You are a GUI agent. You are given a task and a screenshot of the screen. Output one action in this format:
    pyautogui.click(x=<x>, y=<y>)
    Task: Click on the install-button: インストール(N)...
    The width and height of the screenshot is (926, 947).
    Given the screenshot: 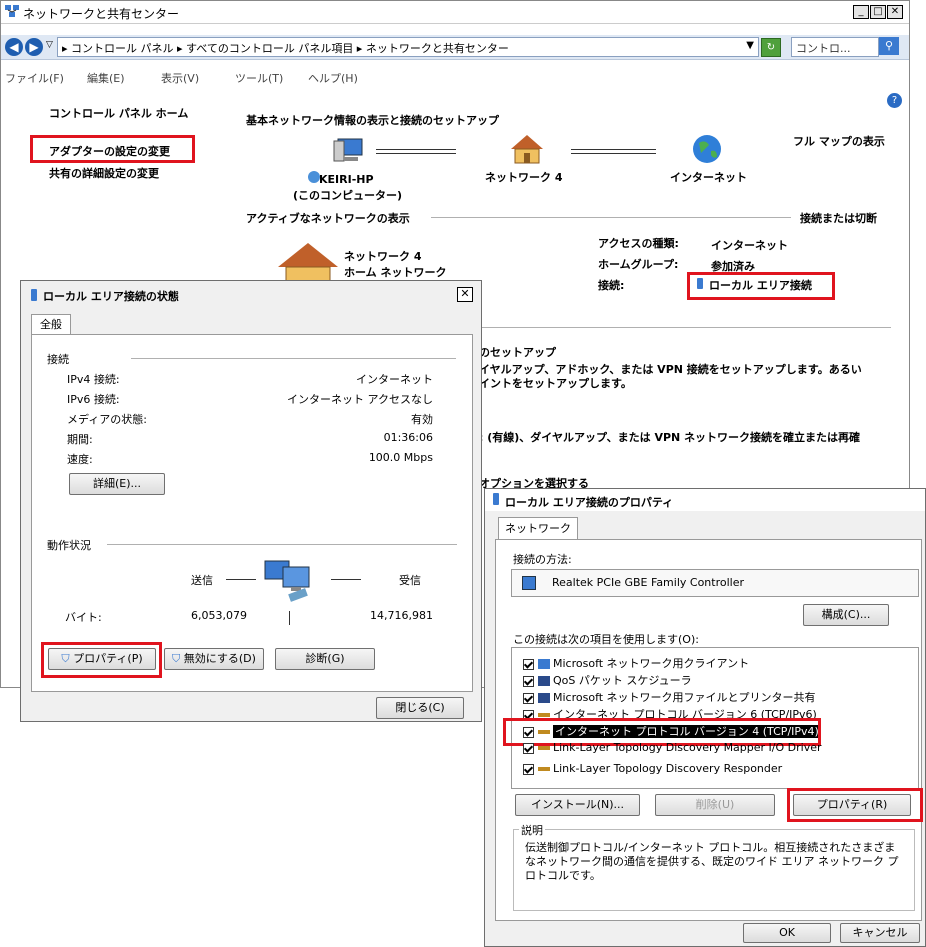 What is the action you would take?
    pyautogui.click(x=577, y=805)
    